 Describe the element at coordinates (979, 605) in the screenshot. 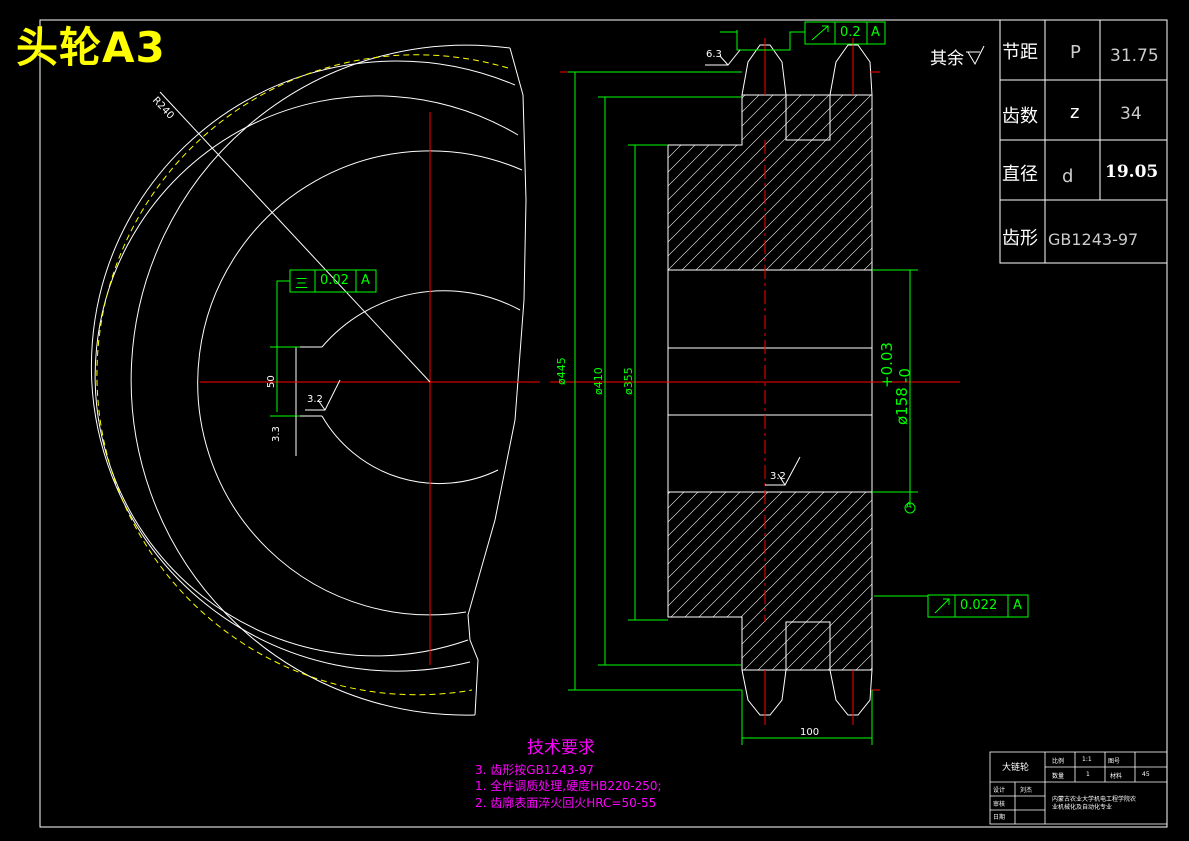

I see `runout-side-value: 0.022` at that location.